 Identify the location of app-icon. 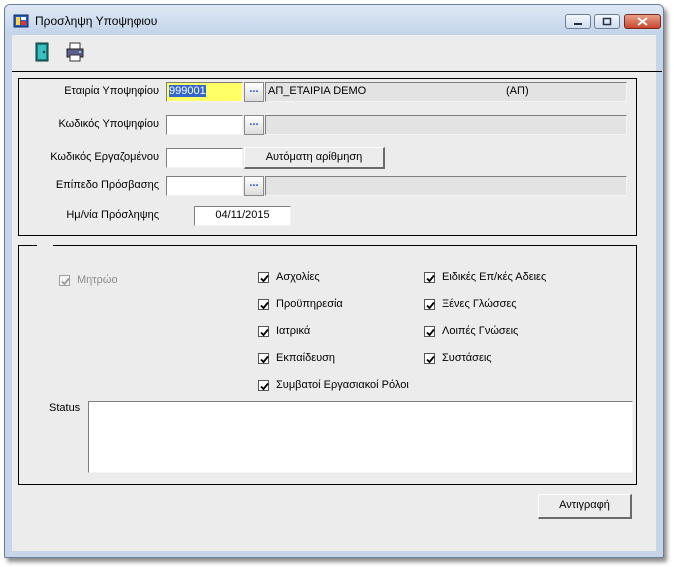
(21, 21).